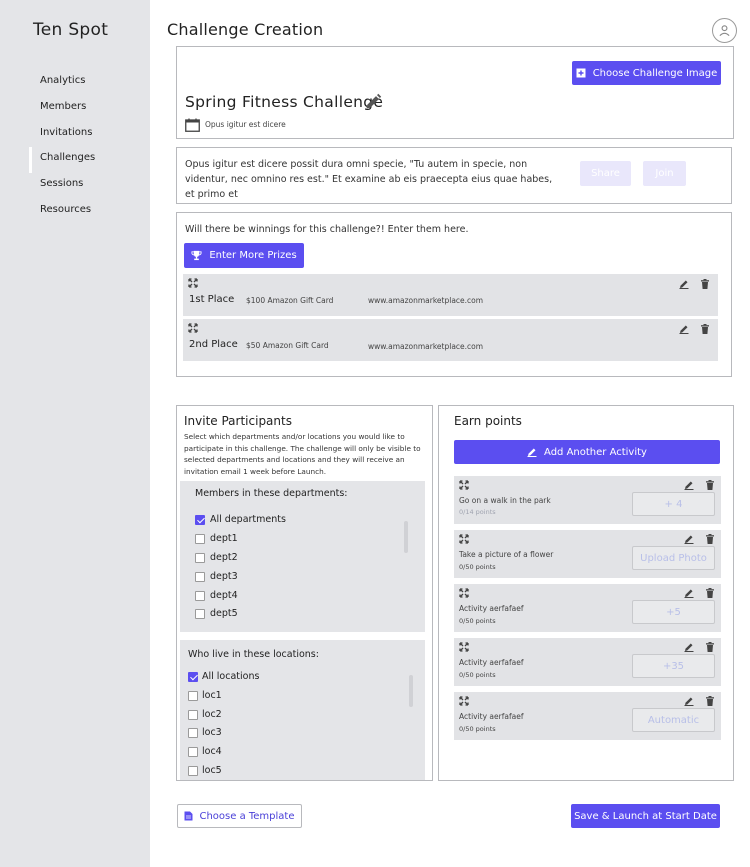 The height and width of the screenshot is (867, 750). Describe the element at coordinates (224, 595) in the screenshot. I see `checkbox-label: dept4` at that location.